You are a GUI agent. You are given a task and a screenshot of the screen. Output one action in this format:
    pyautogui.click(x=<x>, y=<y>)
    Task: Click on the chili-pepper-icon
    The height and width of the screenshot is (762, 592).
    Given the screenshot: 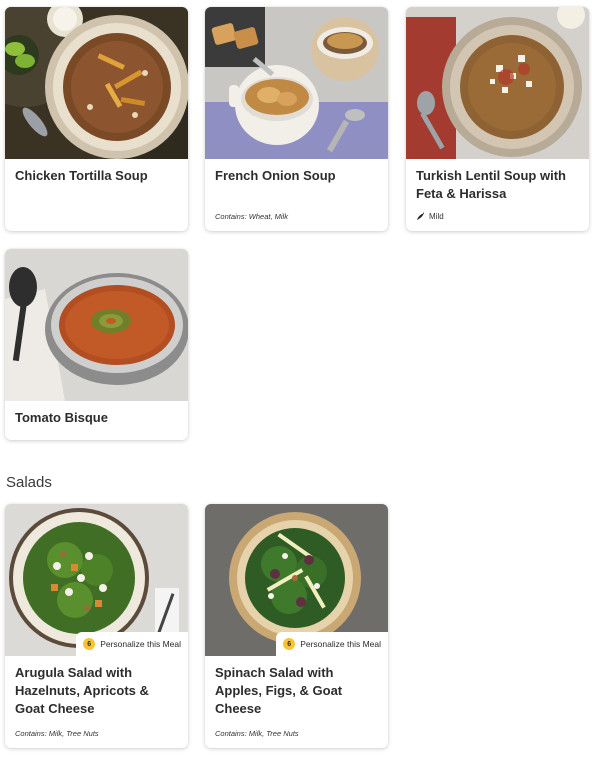 What is the action you would take?
    pyautogui.click(x=420, y=216)
    